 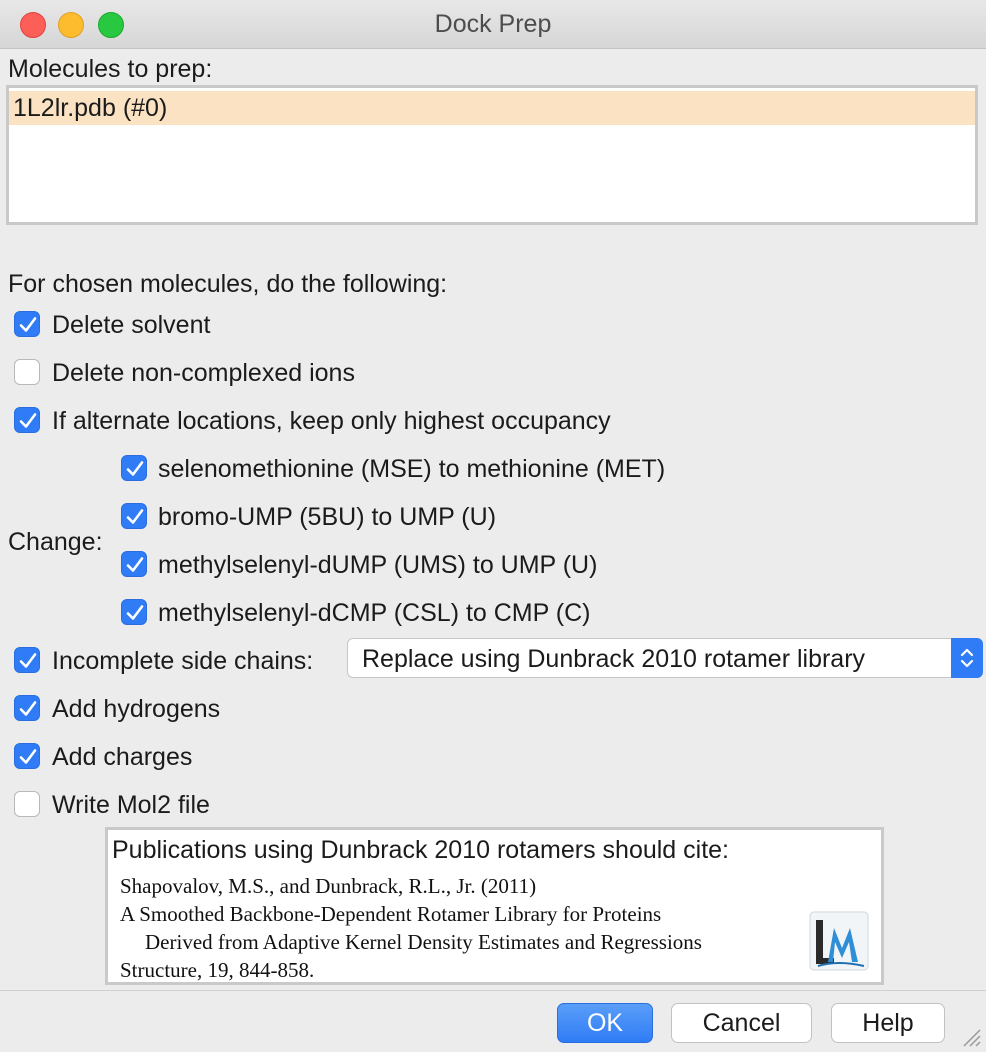 What do you see at coordinates (374, 613) in the screenshot?
I see `csl-to-cmp-label: methylselenyl-dCMP (CSL) to CMP (C)` at bounding box center [374, 613].